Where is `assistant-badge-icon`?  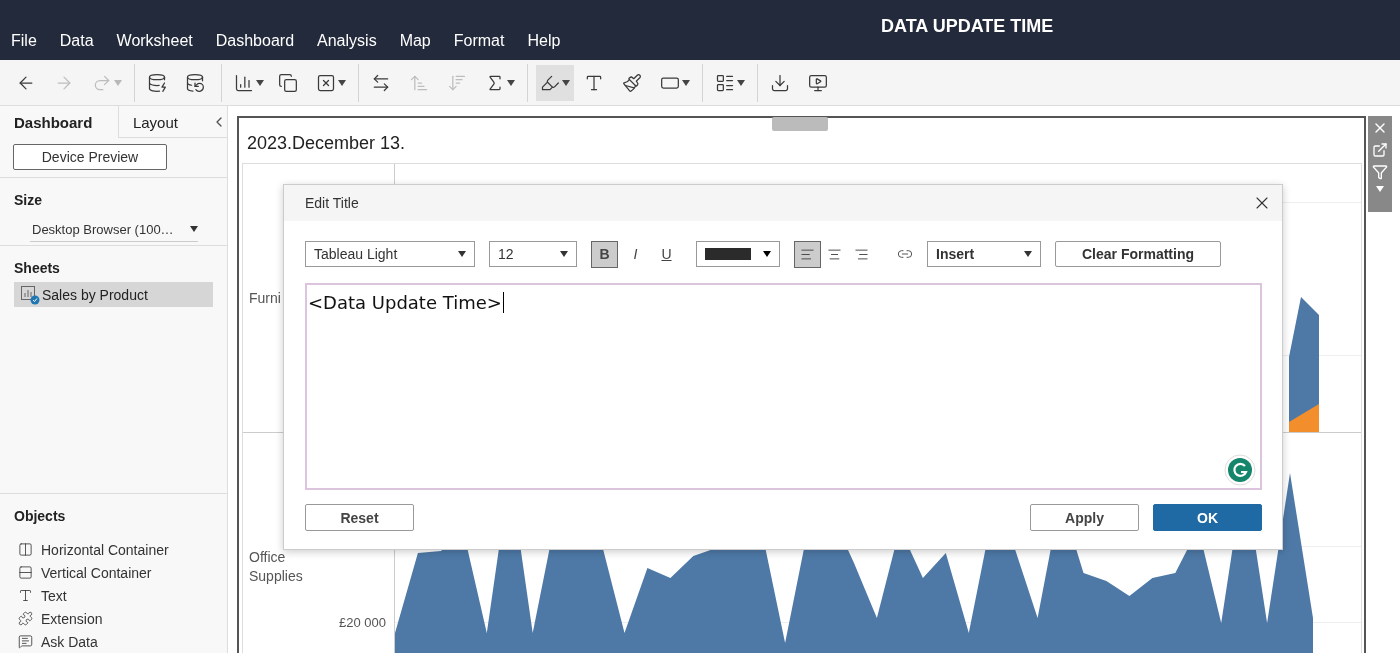
assistant-badge-icon is located at coordinates (1240, 470).